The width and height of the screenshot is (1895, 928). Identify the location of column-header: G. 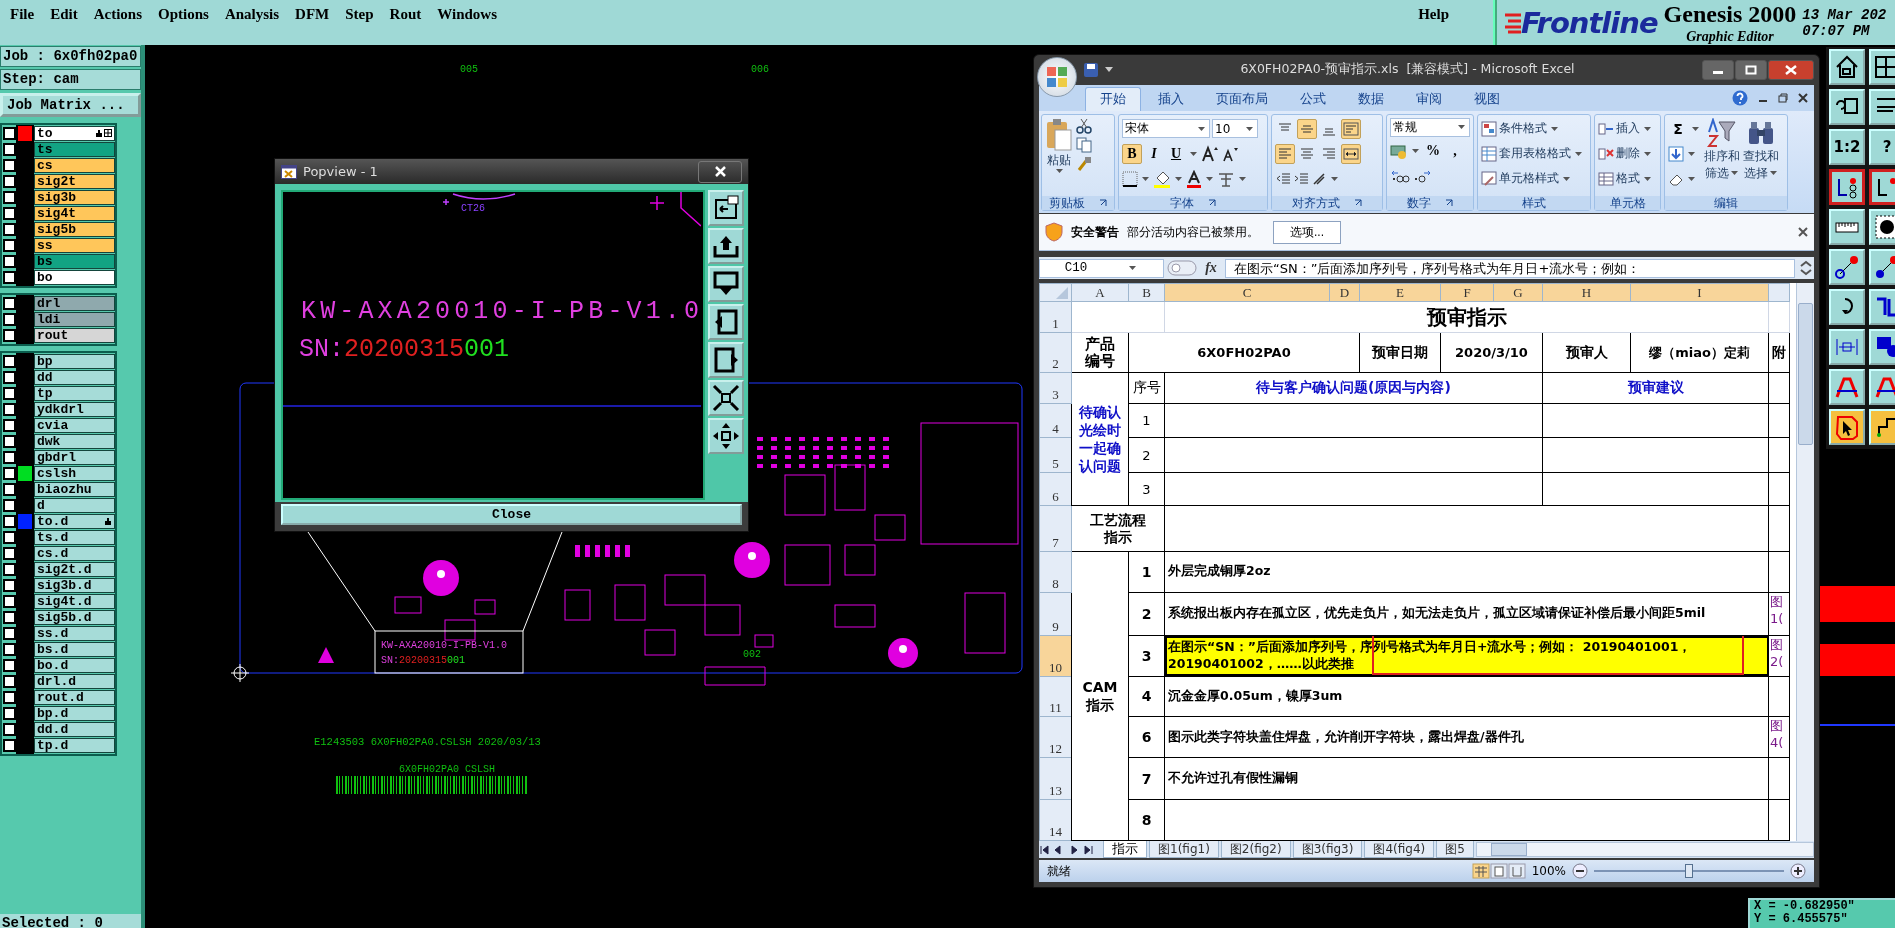
(1518, 292).